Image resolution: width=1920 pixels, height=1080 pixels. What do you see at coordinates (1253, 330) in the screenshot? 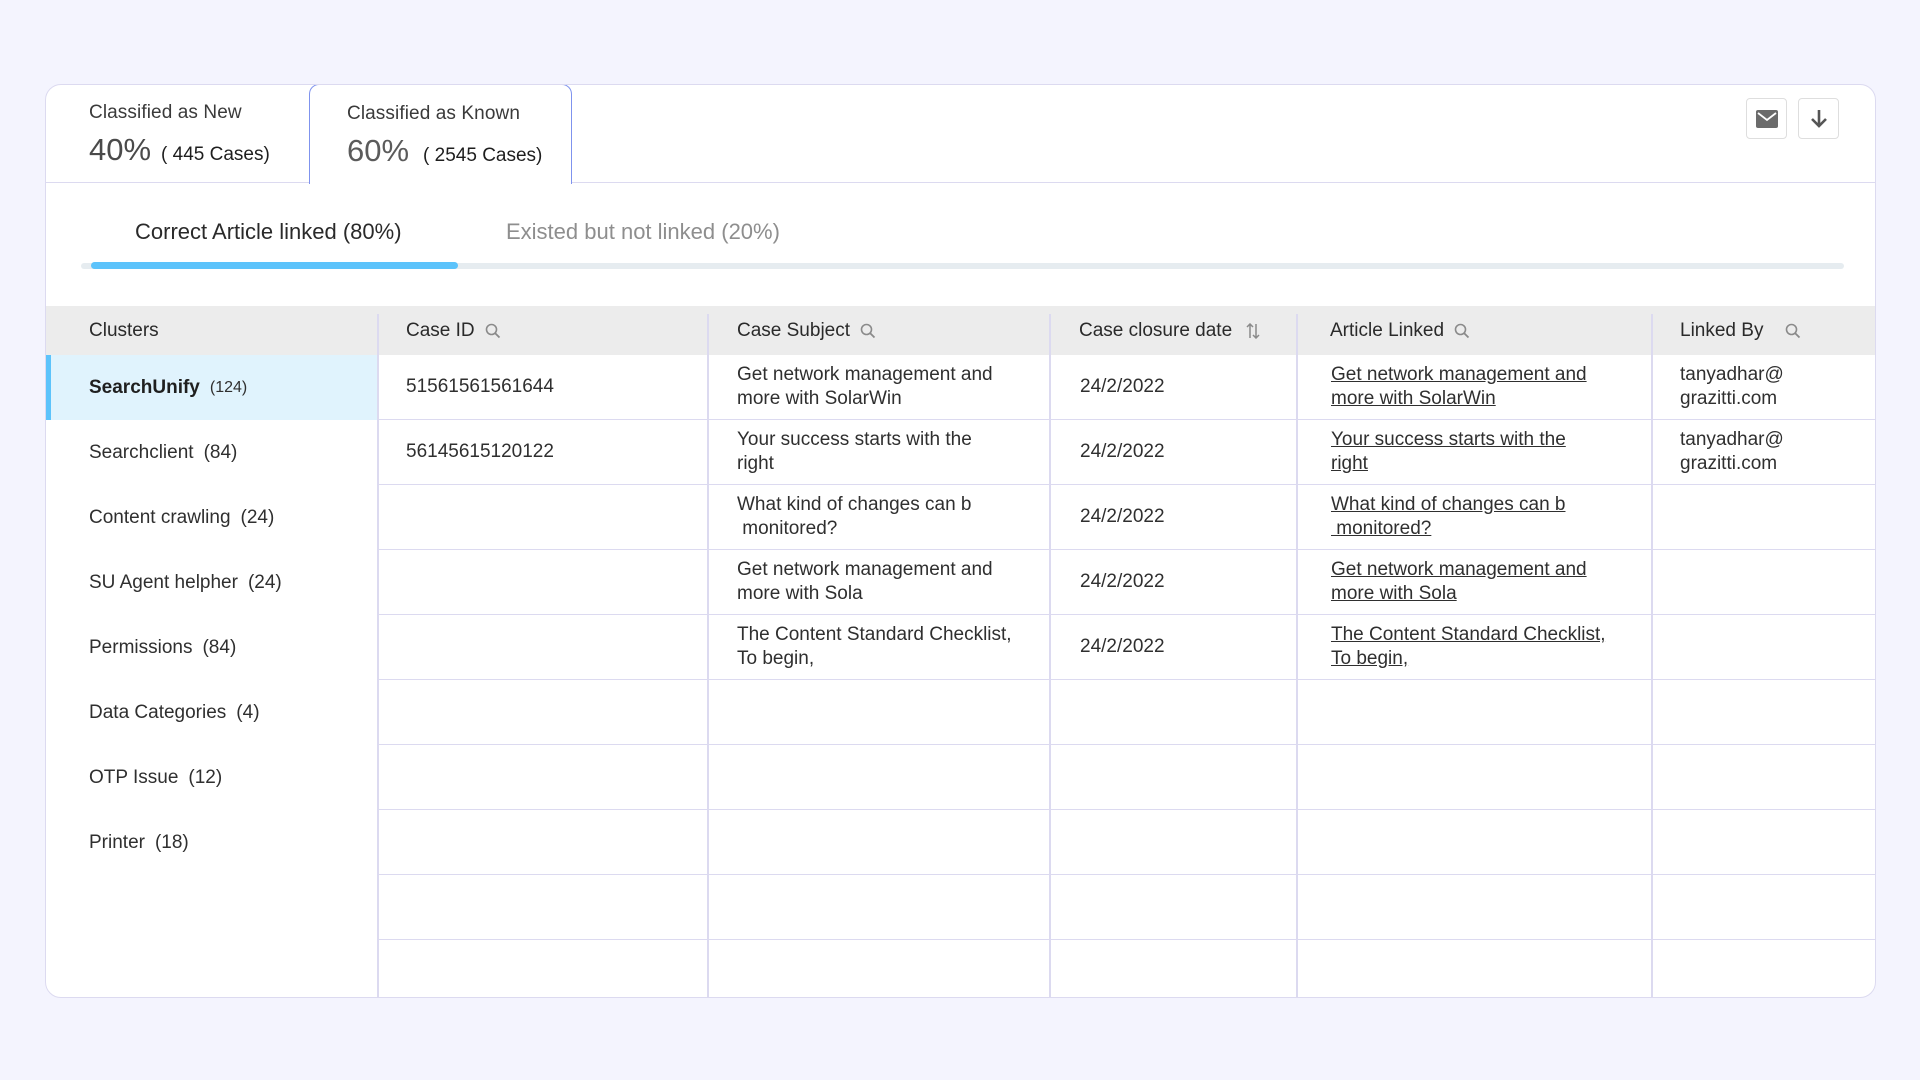
I see `sort-icon` at bounding box center [1253, 330].